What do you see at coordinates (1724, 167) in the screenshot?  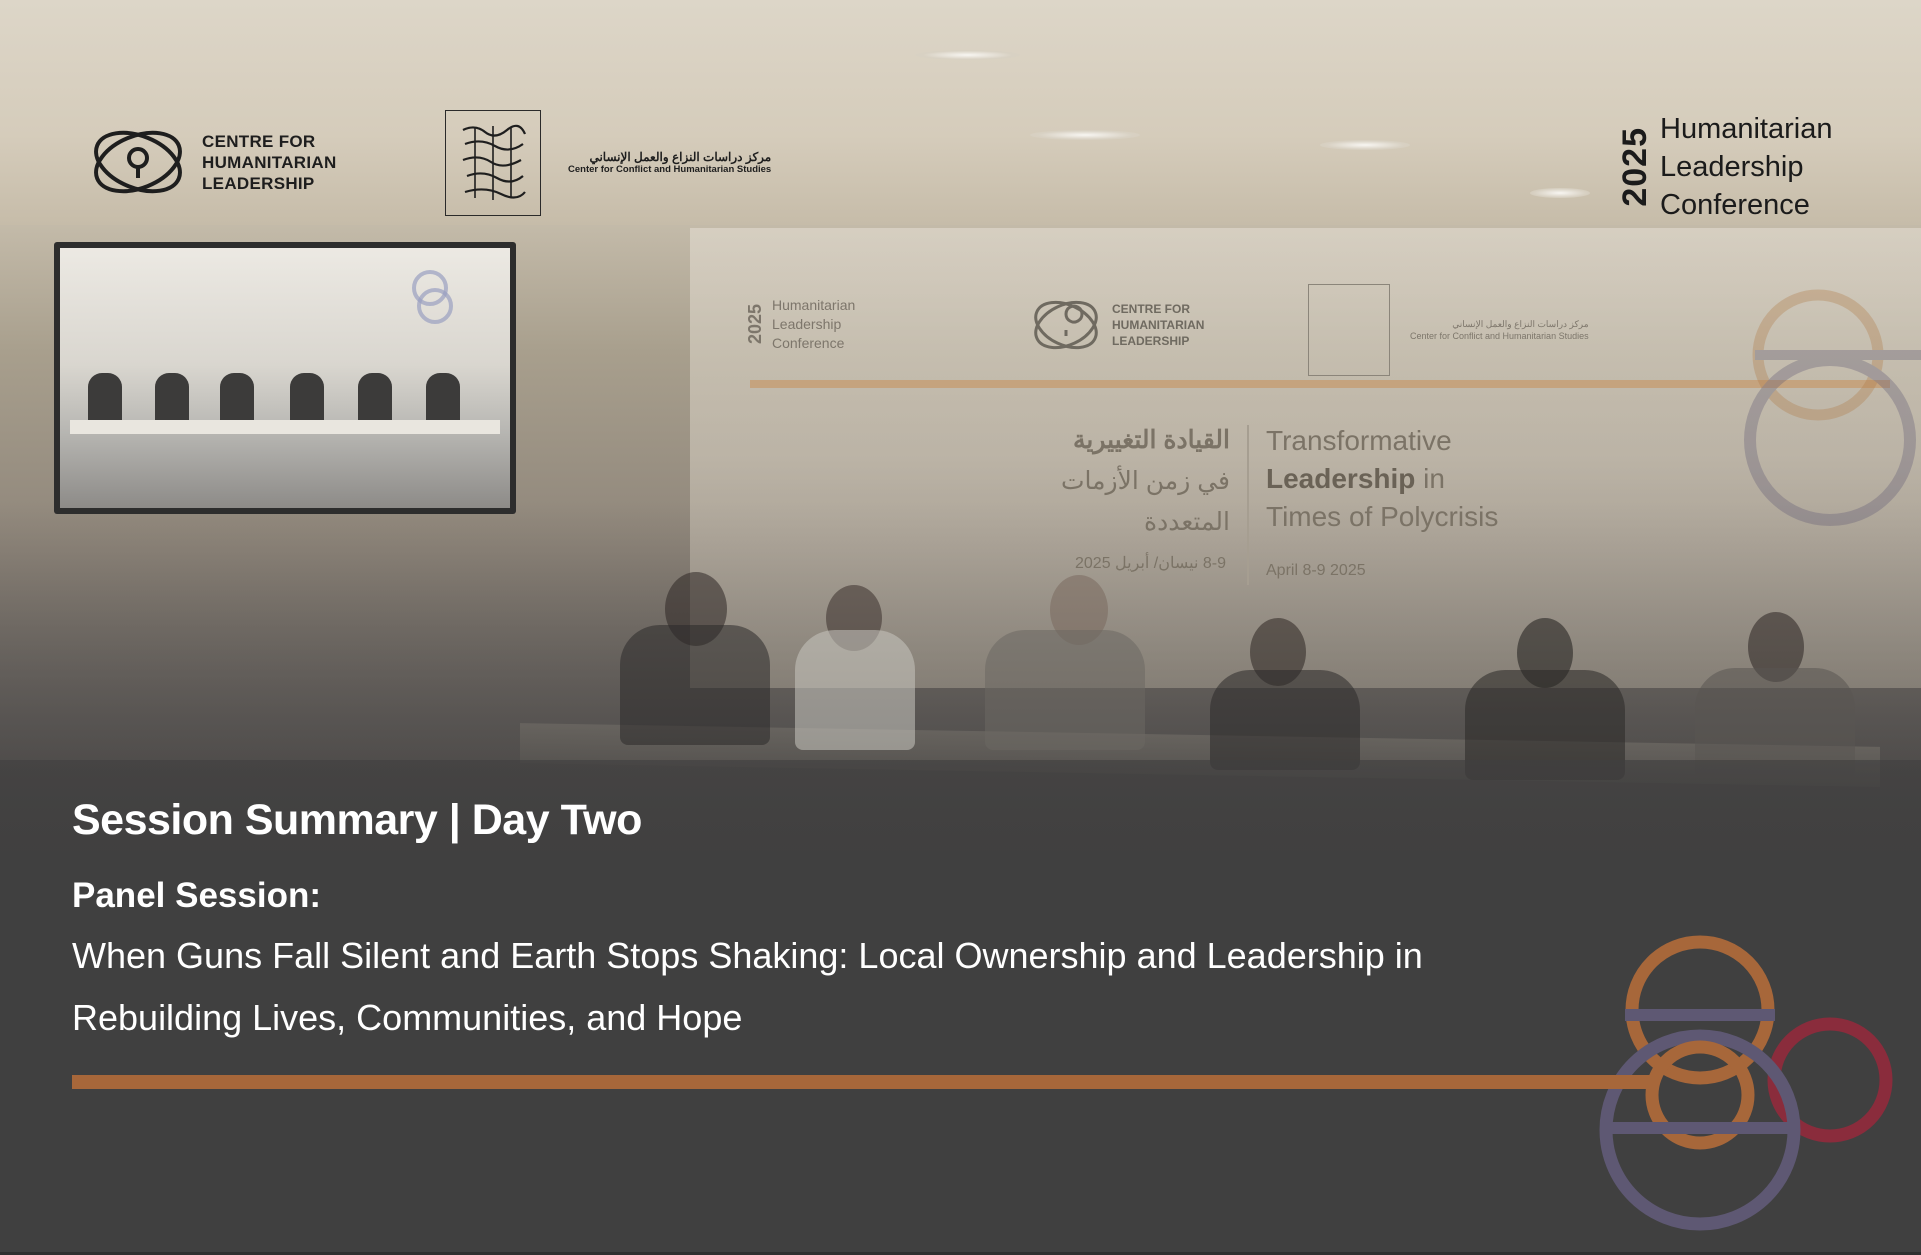 I see `conference-logo: 2025 Humanitarian Leadership Conference` at bounding box center [1724, 167].